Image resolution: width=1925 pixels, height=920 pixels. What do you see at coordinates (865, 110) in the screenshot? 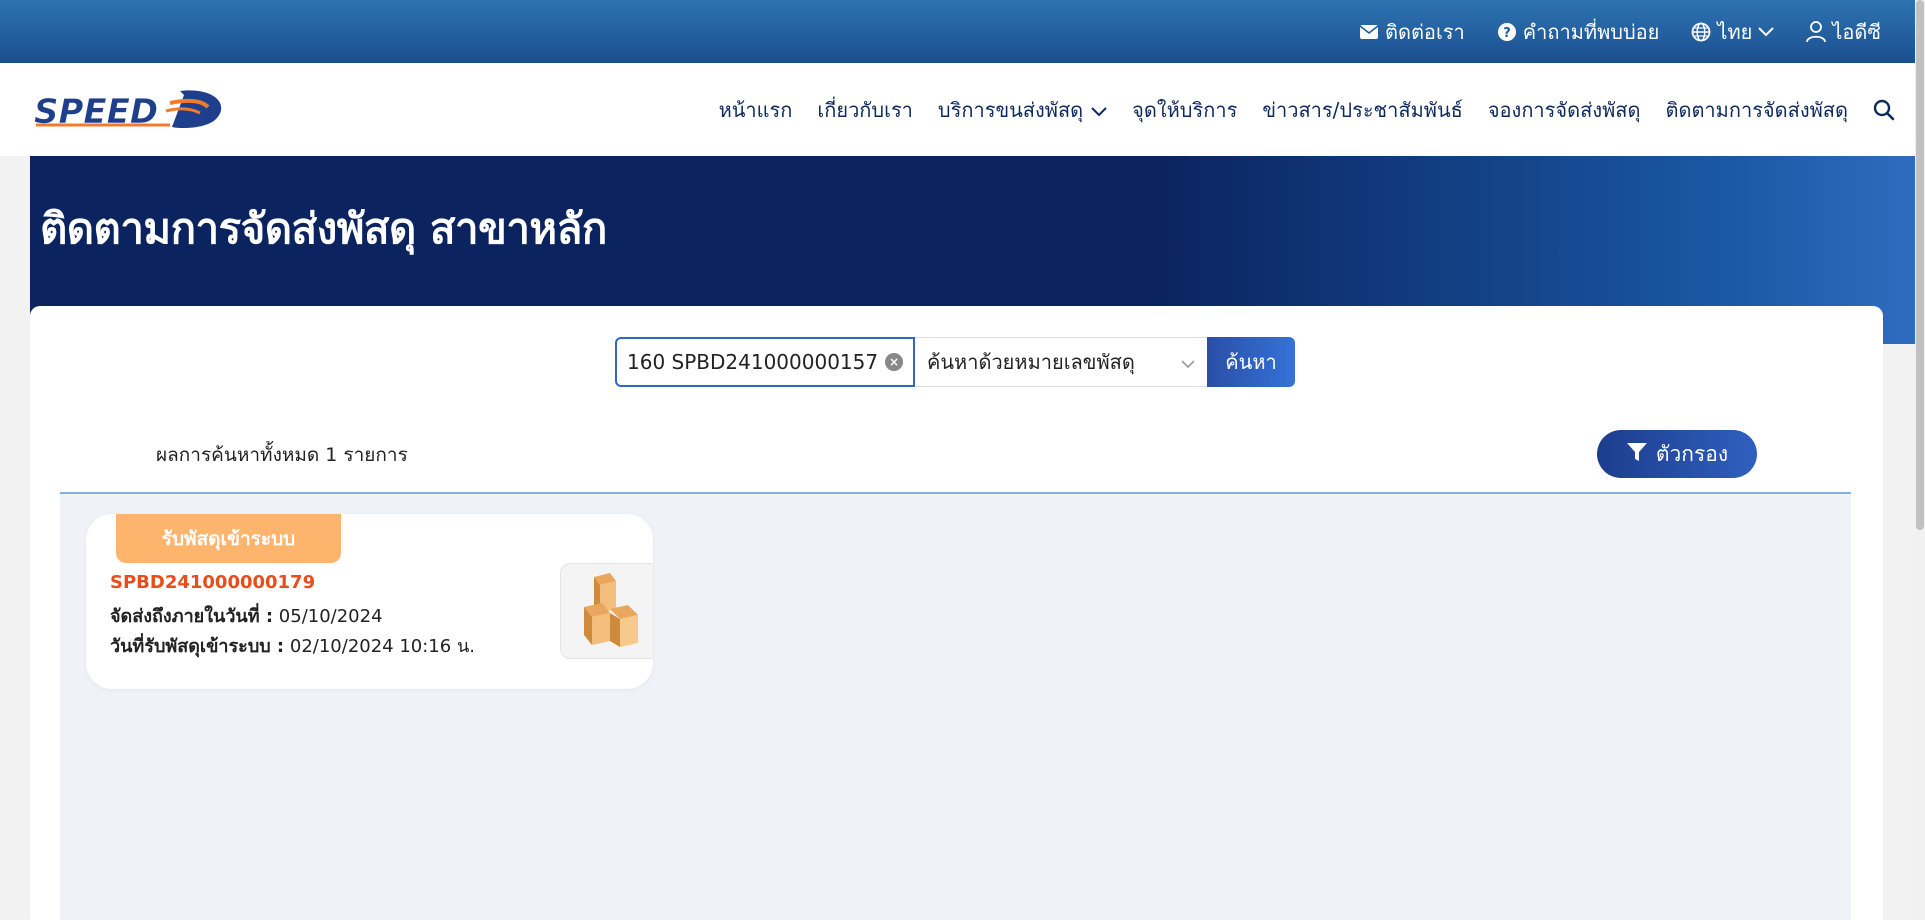
I see `nav-about: เกี่ยวกับเรา` at bounding box center [865, 110].